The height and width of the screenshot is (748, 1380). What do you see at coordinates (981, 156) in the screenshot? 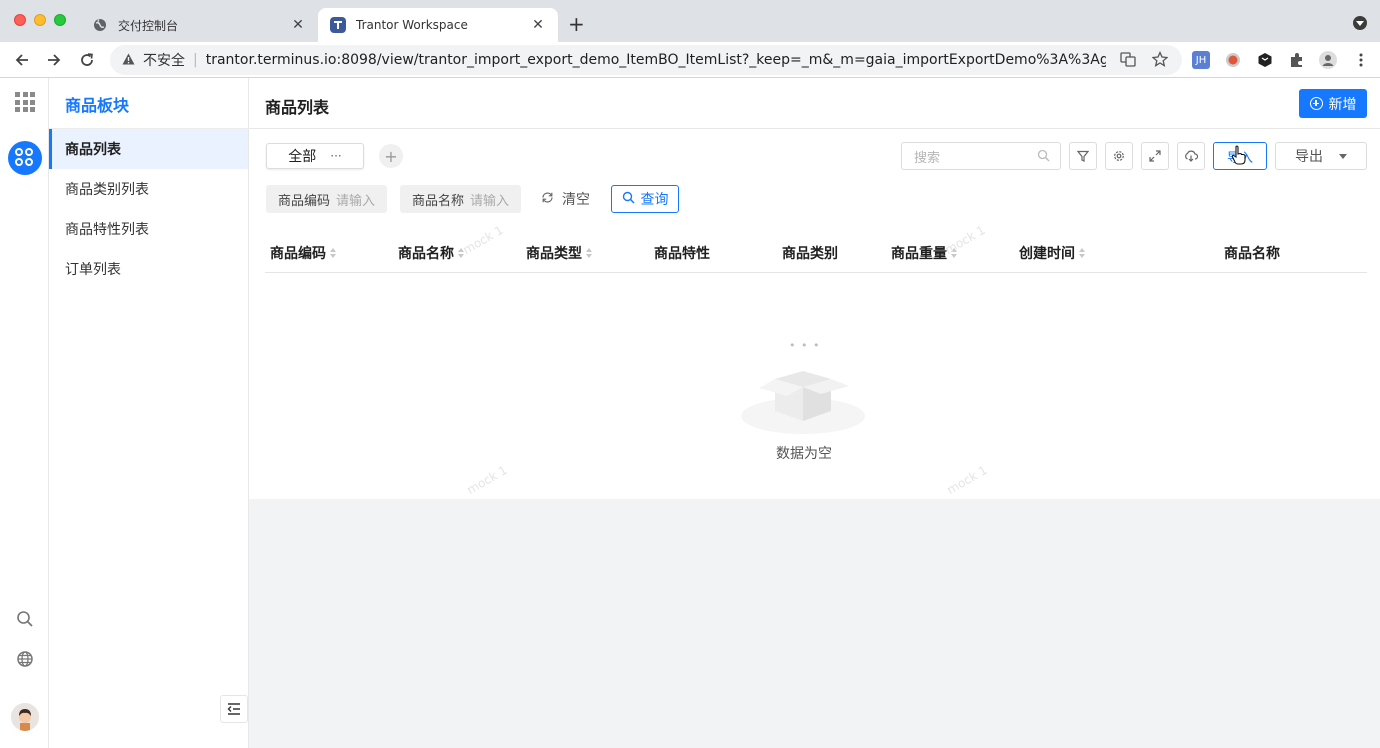
I see `search-input: 搜索` at bounding box center [981, 156].